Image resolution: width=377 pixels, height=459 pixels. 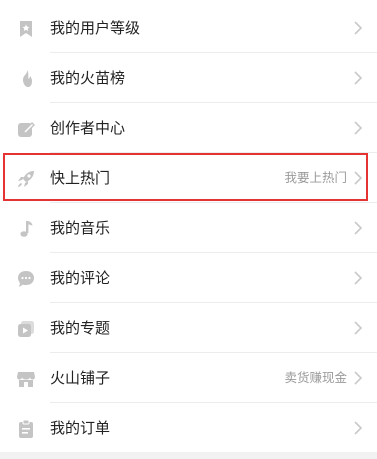 What do you see at coordinates (188, 28) in the screenshot?
I see `menu-item-user-level: 我的用户等级` at bounding box center [188, 28].